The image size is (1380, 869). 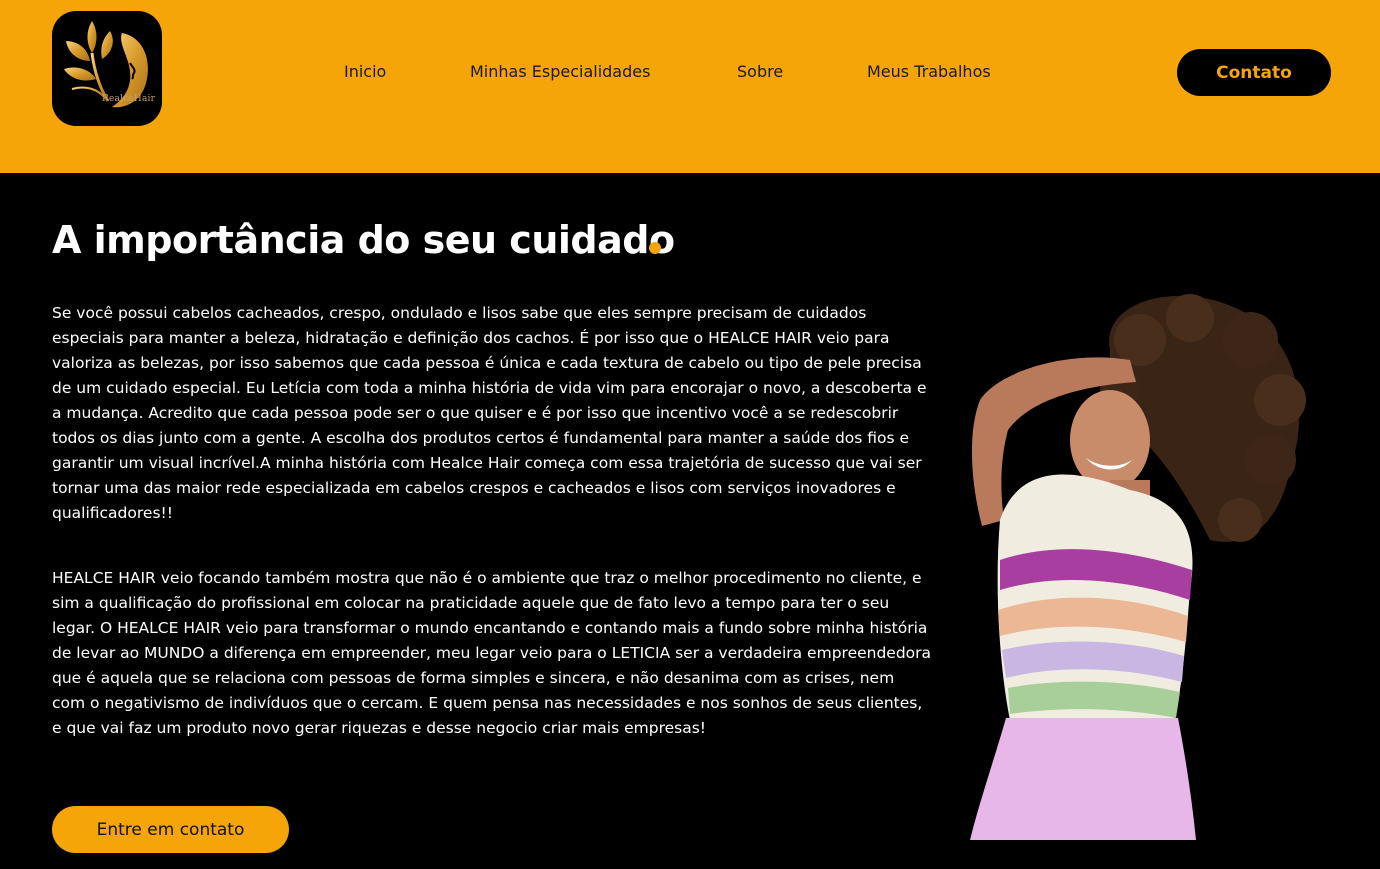 I want to click on nav-link-especialidades: Minhas Especialidades, so click(x=560, y=72).